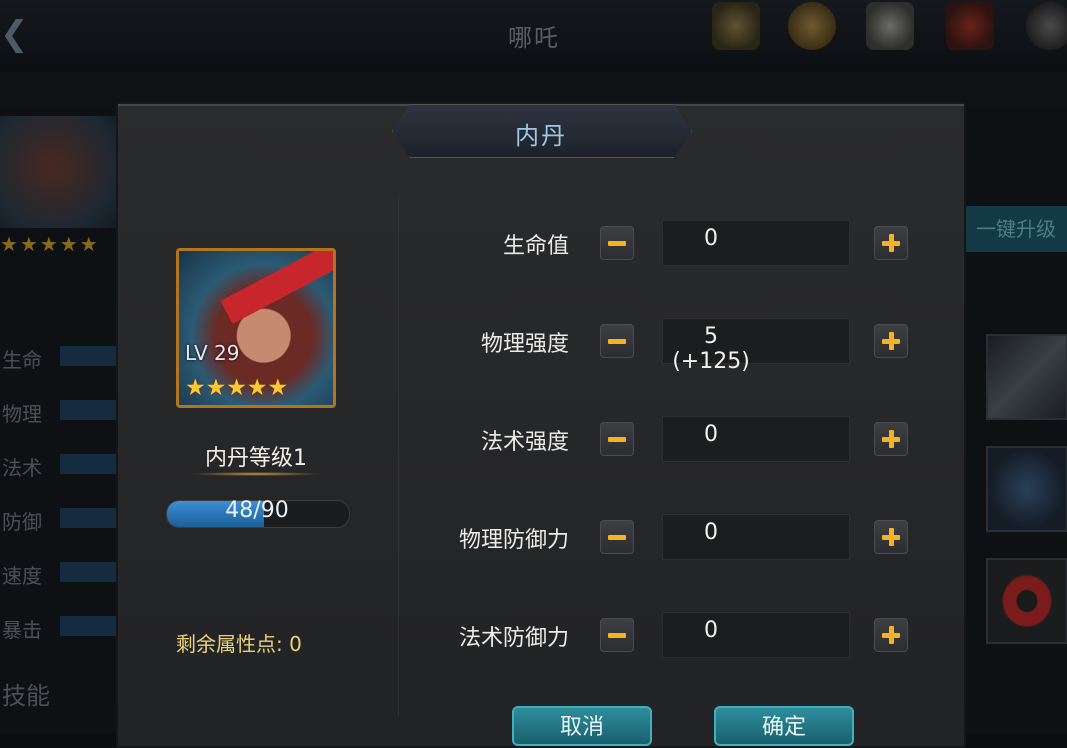 This screenshot has height=748, width=1067. Describe the element at coordinates (239, 644) in the screenshot. I see `remaining-points: 剩余属性点: 0` at that location.